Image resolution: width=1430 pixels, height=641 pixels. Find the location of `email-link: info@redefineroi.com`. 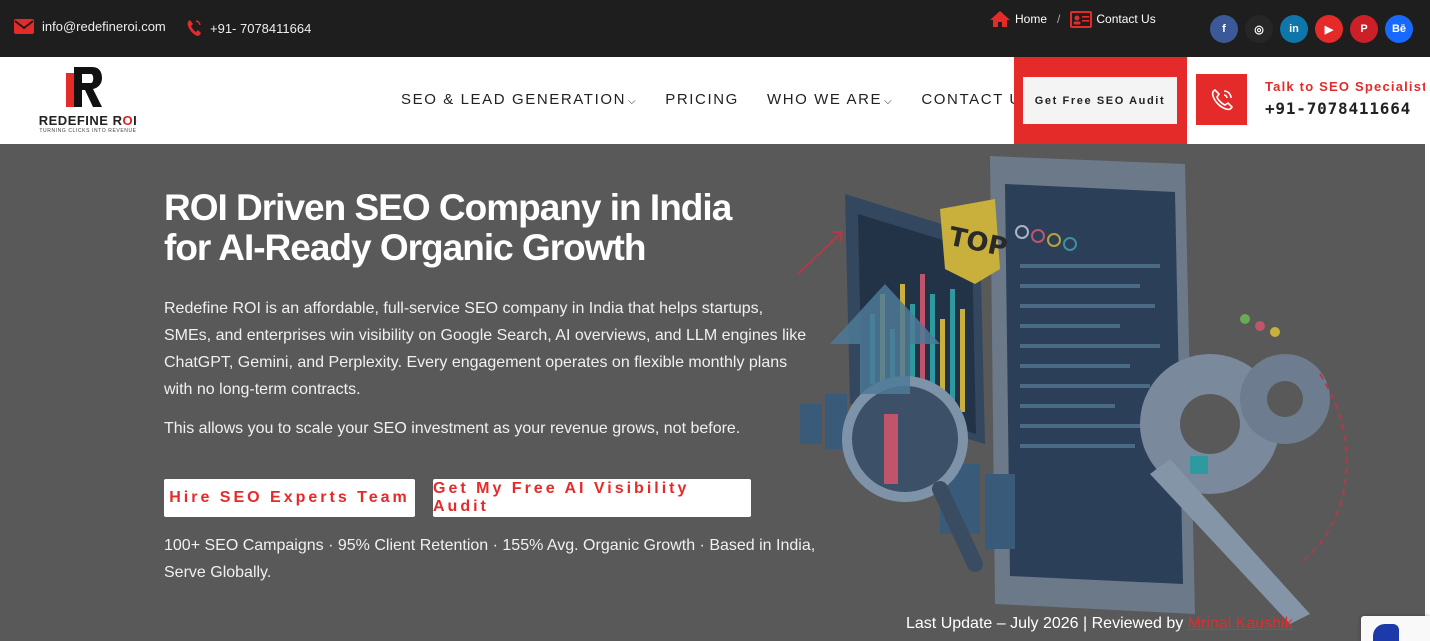

email-link: info@redefineroi.com is located at coordinates (90, 26).